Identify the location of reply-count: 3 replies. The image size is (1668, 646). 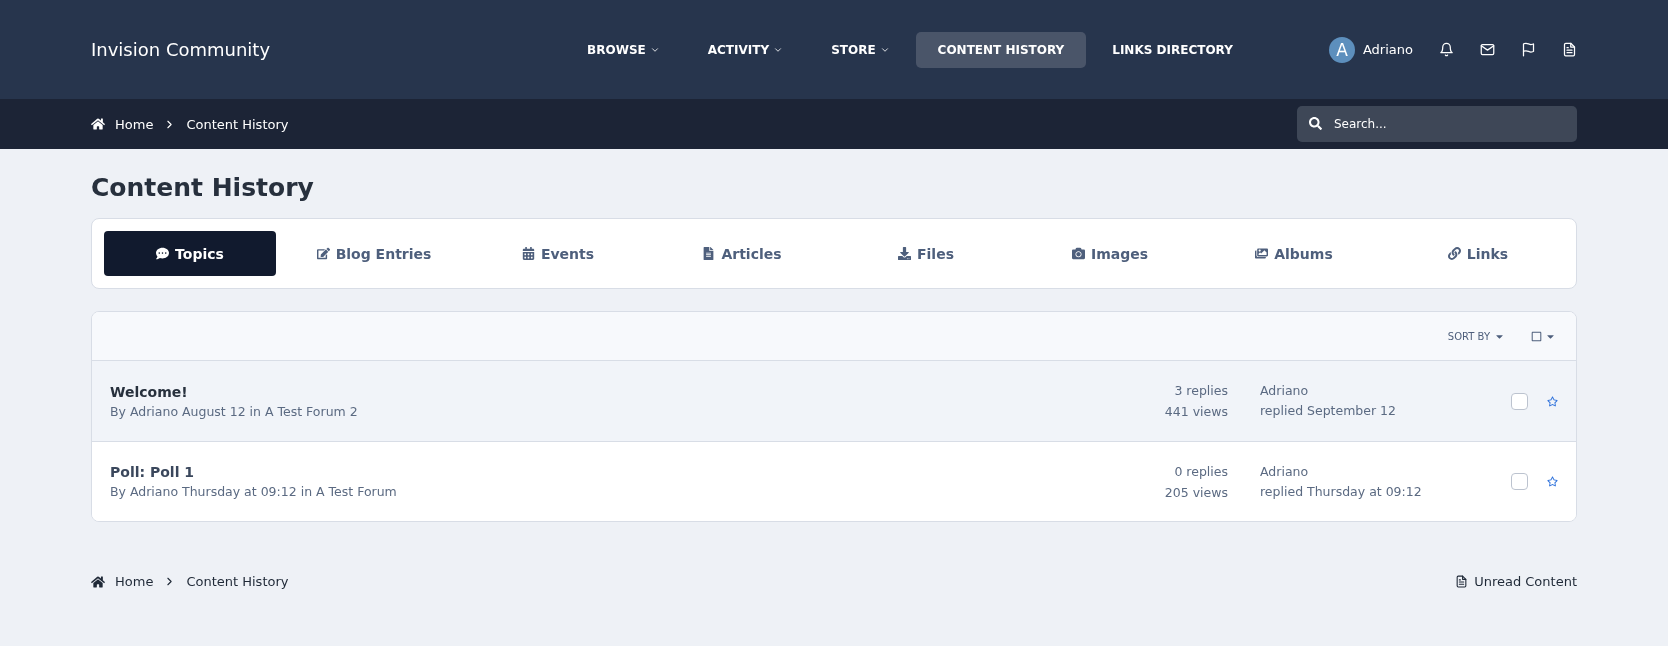
(1200, 391).